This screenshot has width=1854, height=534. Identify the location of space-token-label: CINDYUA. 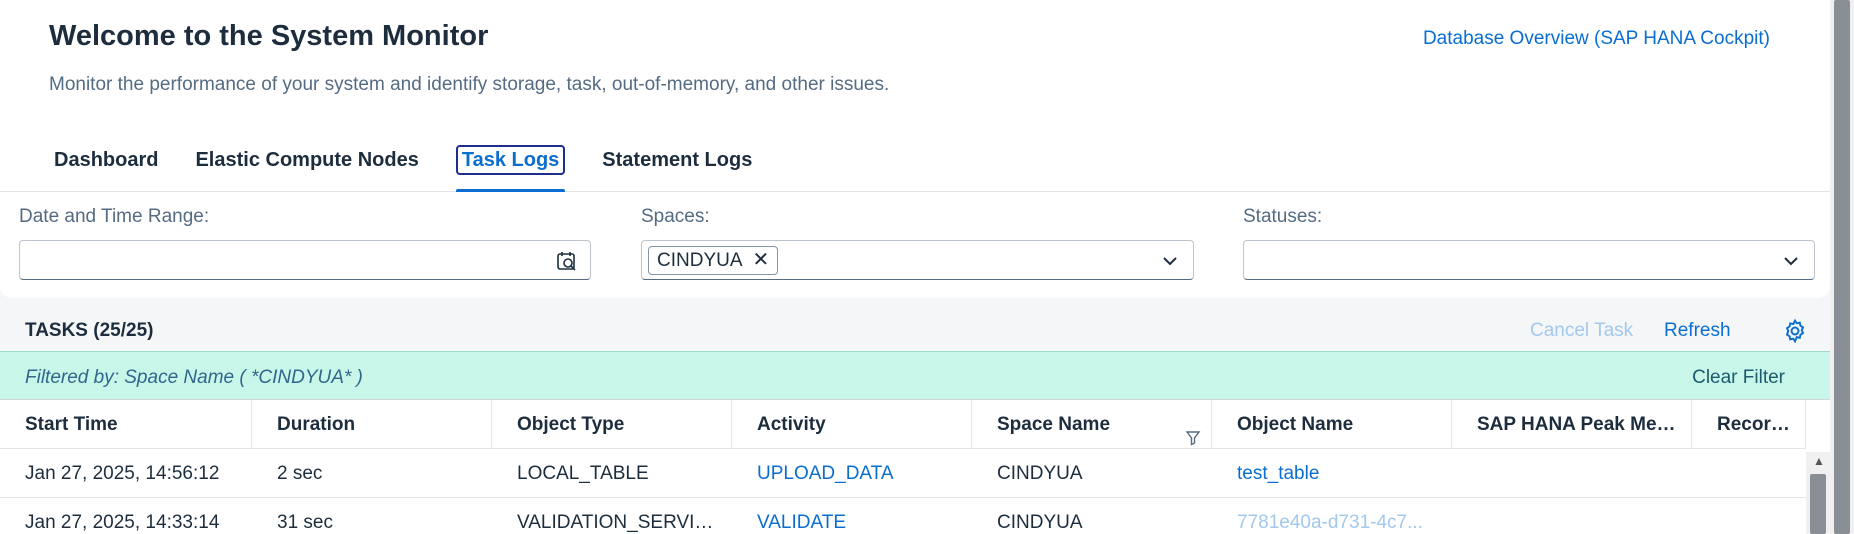
(700, 260).